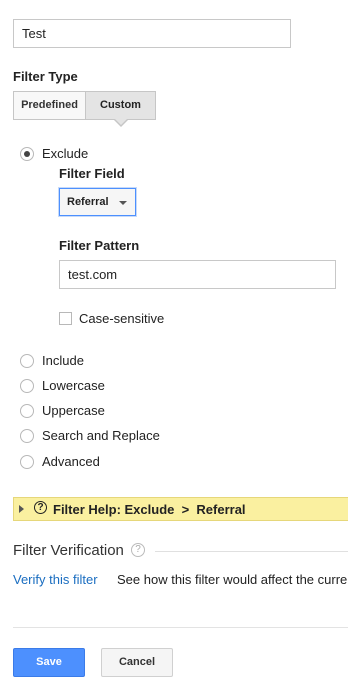 This screenshot has width=348, height=692. Describe the element at coordinates (152, 33) in the screenshot. I see `filter-name-input` at that location.